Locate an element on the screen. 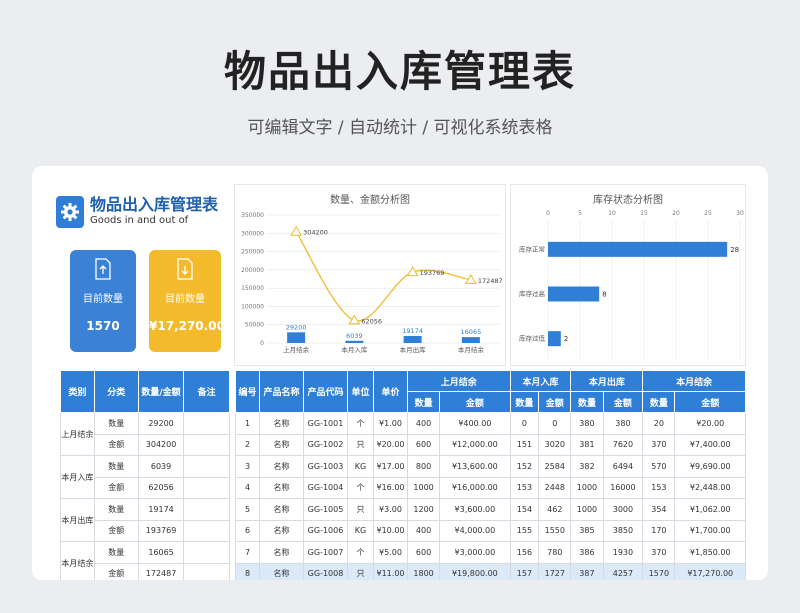 This screenshot has height=613, width=800. value-cell: 29200 is located at coordinates (161, 423).